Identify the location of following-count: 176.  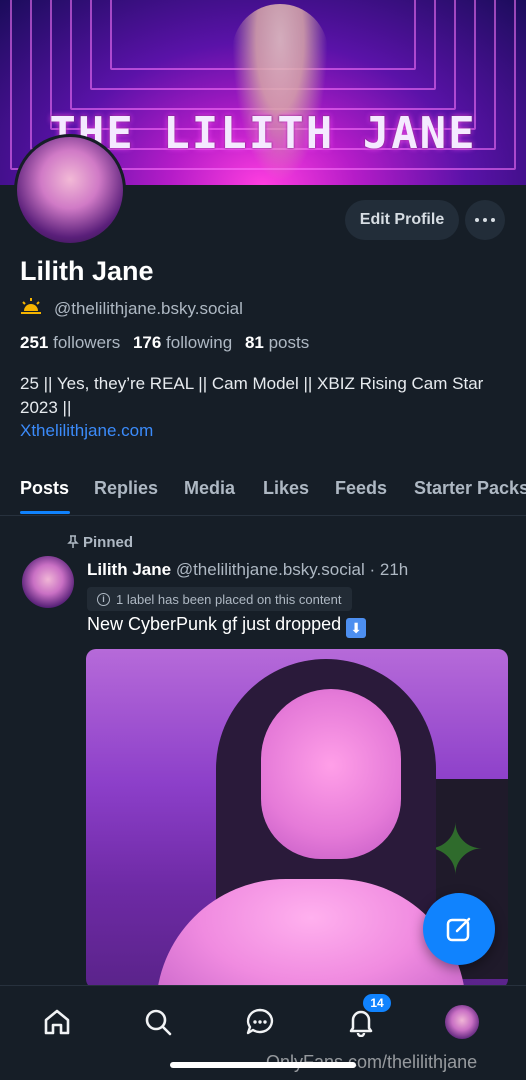
(147, 342).